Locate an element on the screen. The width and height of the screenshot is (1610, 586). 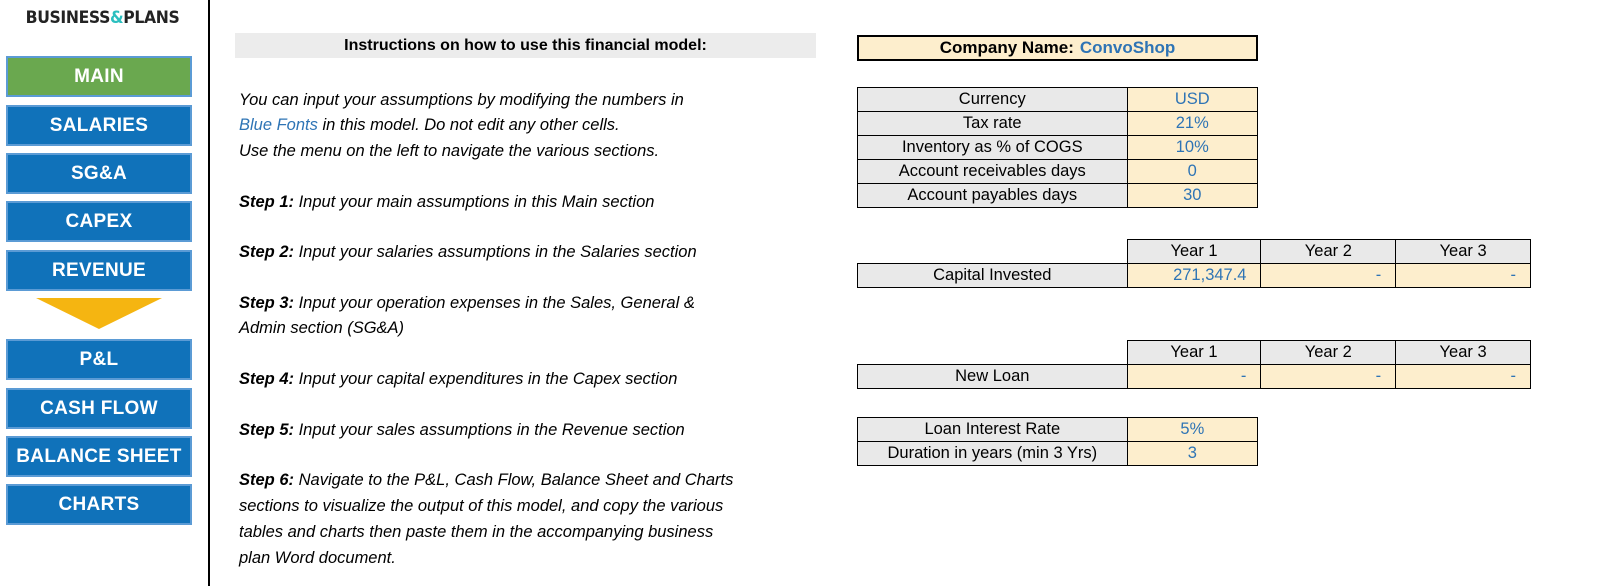
loan-term-label: Duration in years (min 3 Yrs) is located at coordinates (992, 453).